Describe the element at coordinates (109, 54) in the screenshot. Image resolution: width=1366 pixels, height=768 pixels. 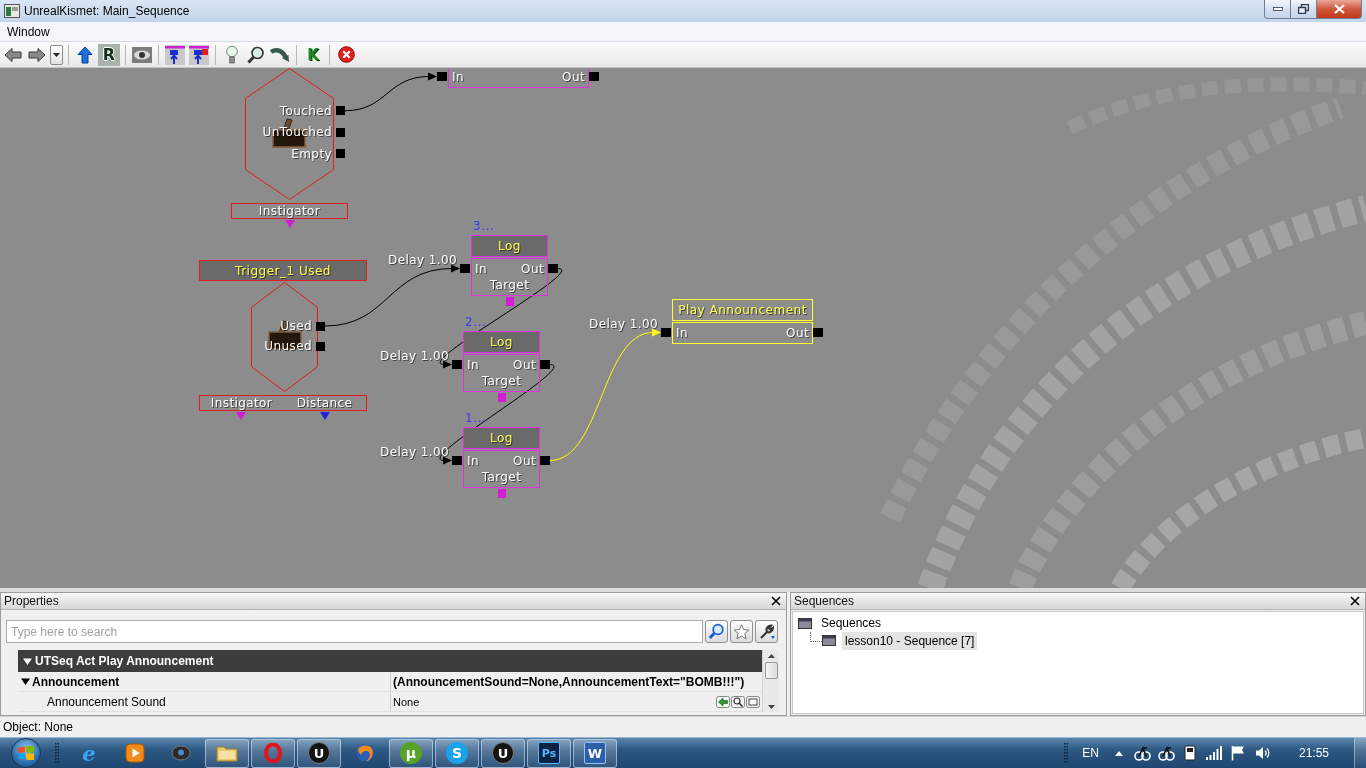
I see `letter-button: R` at that location.